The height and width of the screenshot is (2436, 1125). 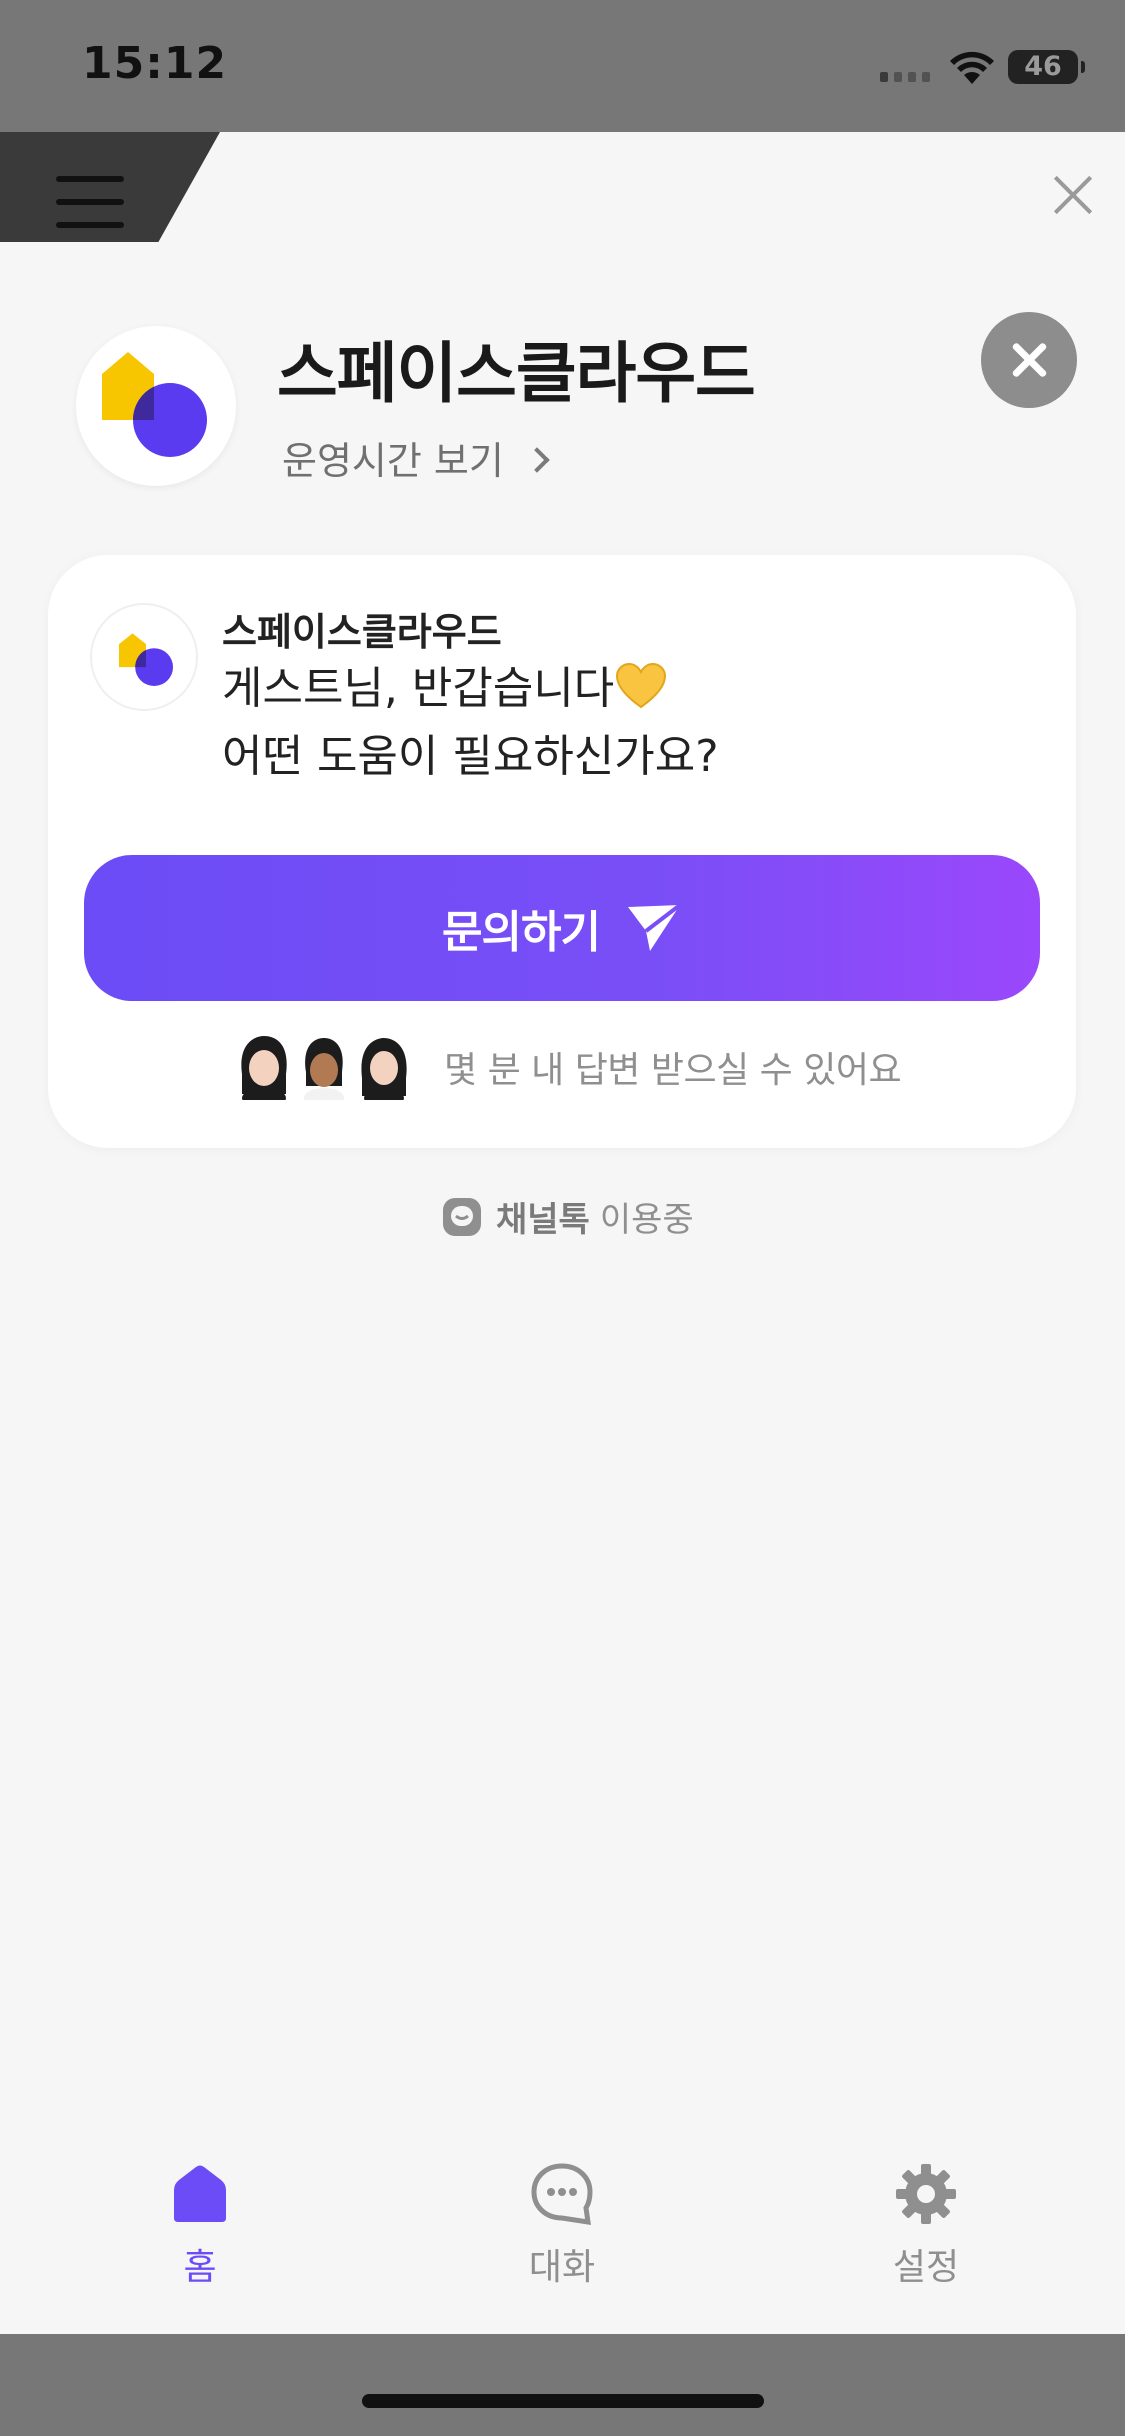 I want to click on home-icon, so click(x=200, y=2193).